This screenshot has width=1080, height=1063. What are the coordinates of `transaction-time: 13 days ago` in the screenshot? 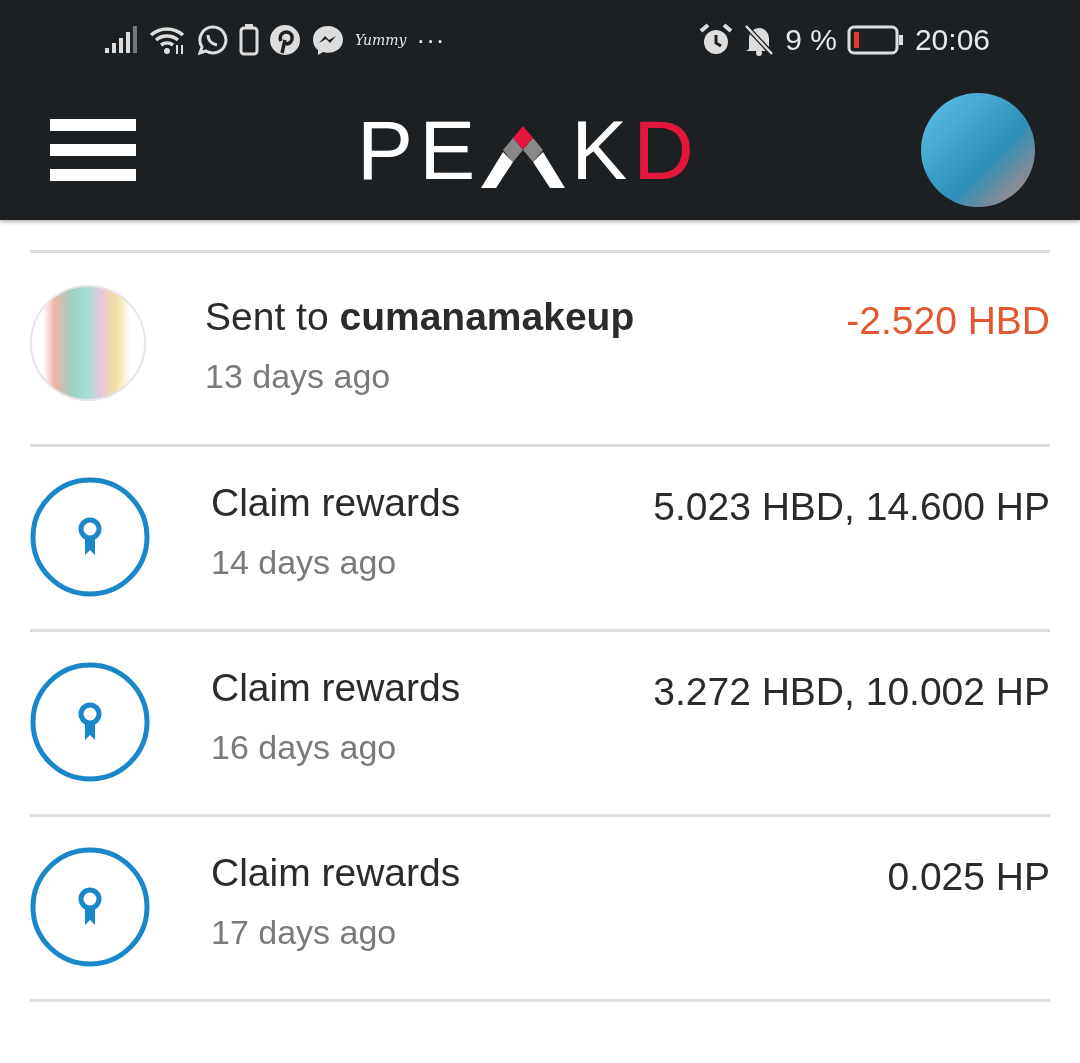 It's located at (298, 376).